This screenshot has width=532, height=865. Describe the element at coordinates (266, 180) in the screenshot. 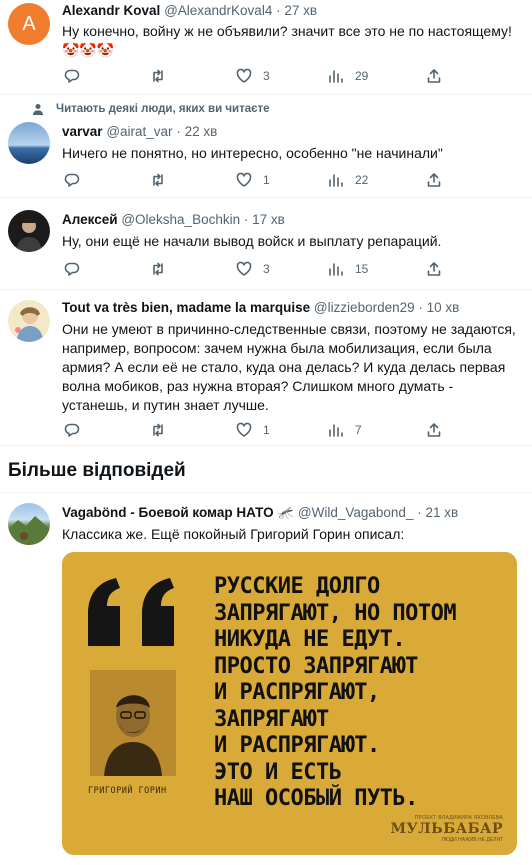

I see `like-count: 1` at that location.